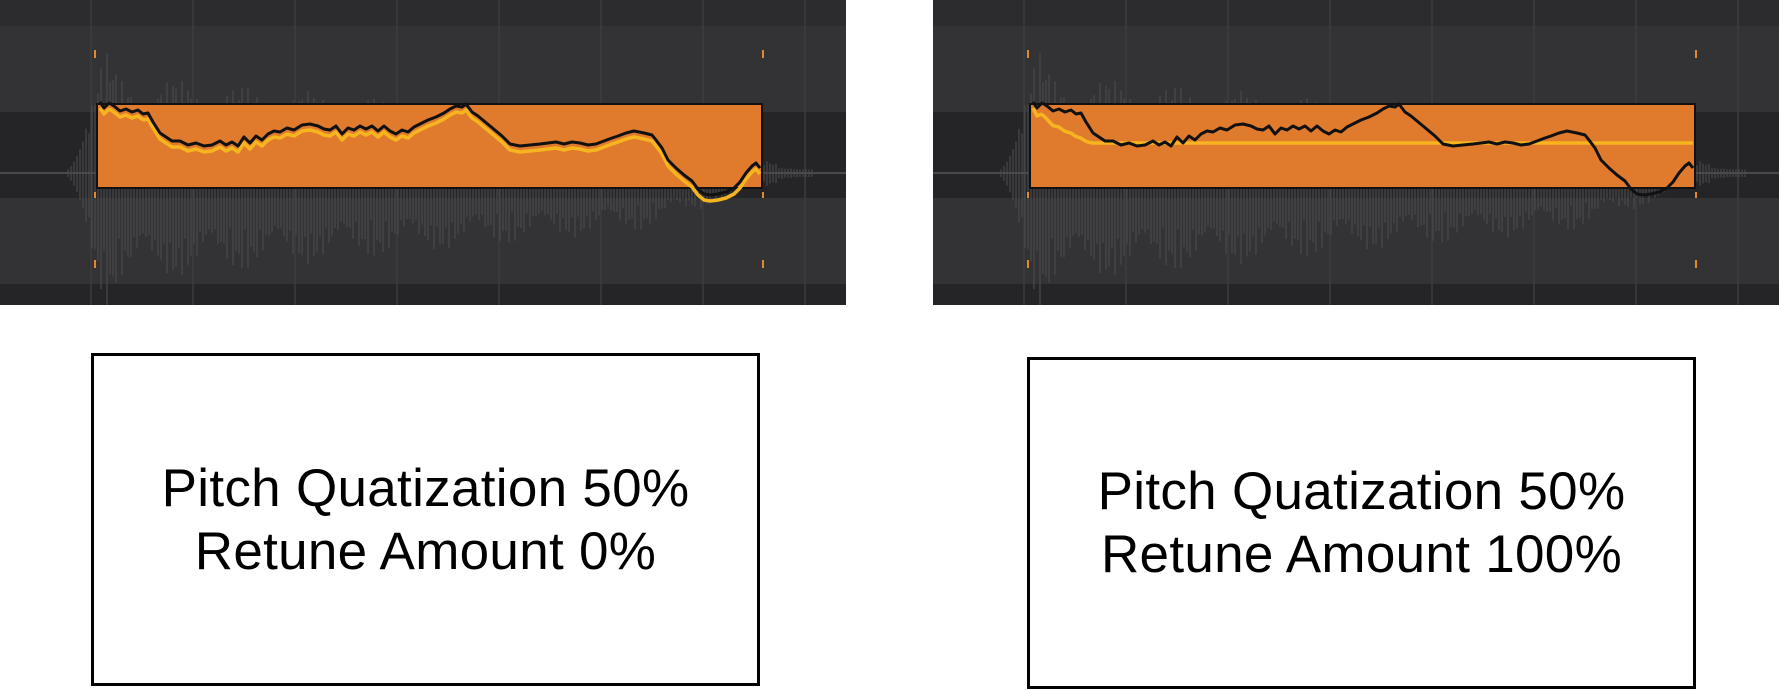 Image resolution: width=1779 pixels, height=690 pixels. Describe the element at coordinates (1361, 554) in the screenshot. I see `retune-amount-label: Retune Amount 100%` at that location.